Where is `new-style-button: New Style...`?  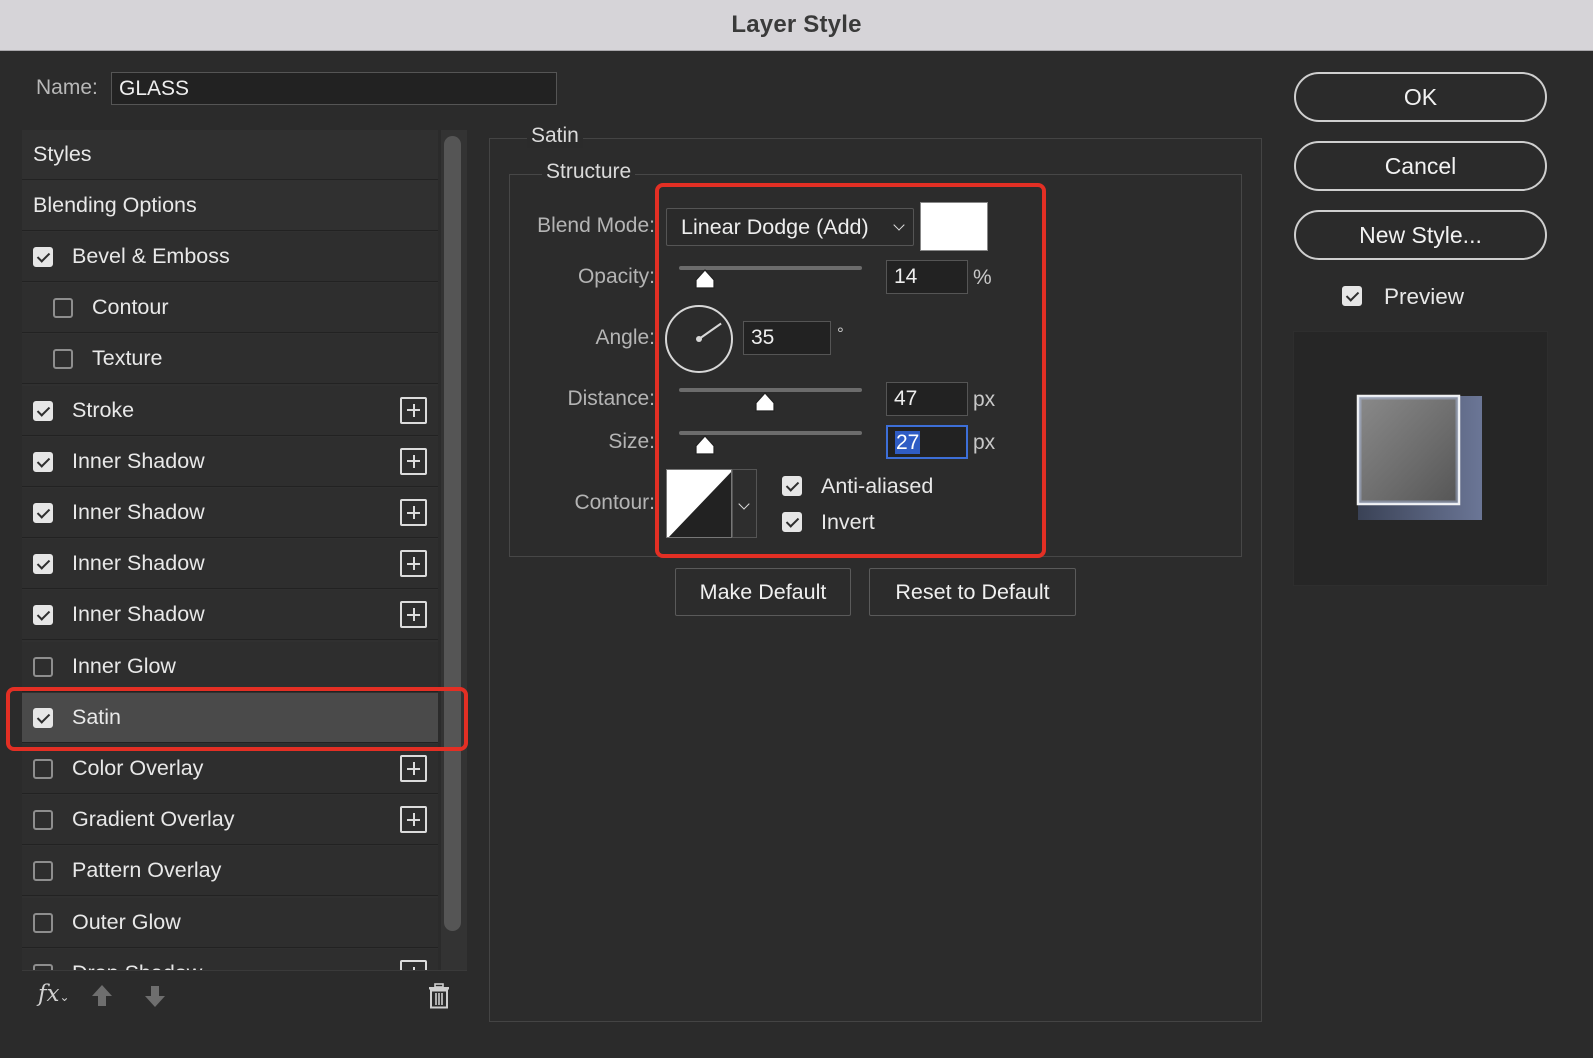
new-style-button: New Style... is located at coordinates (1420, 235).